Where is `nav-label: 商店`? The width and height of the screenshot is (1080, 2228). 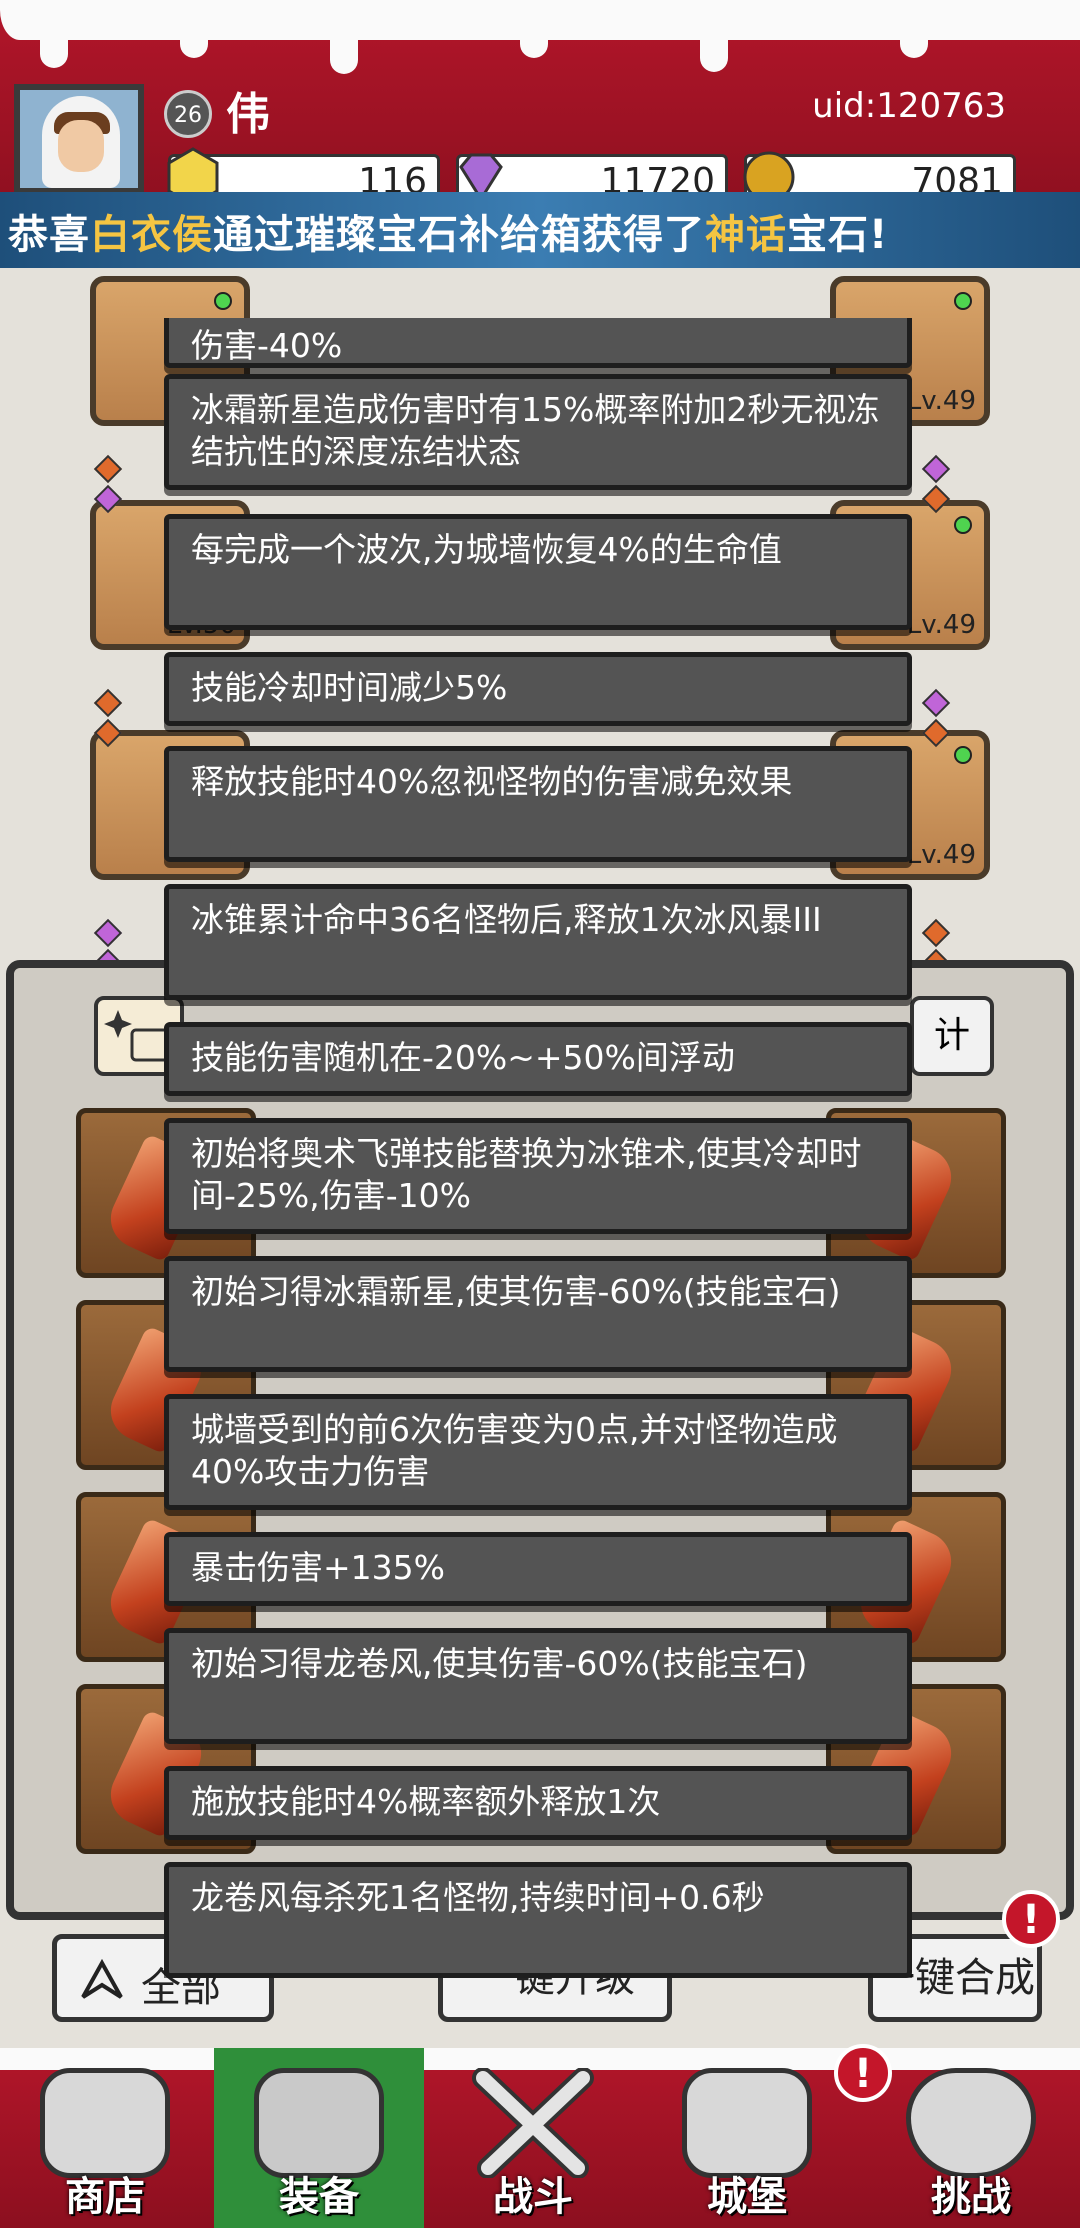
nav-label: 商店 is located at coordinates (105, 2197).